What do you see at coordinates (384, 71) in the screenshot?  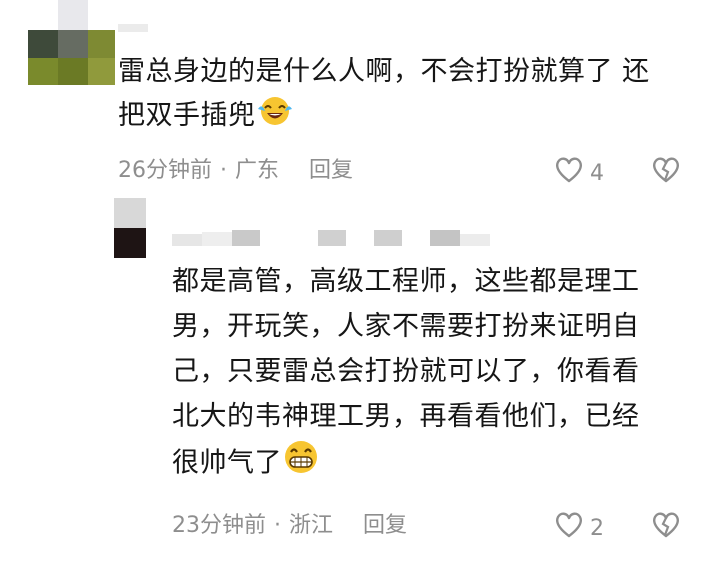 I see `comment-line: 雷总身边的是什么人啊，不会打扮就算了 还` at bounding box center [384, 71].